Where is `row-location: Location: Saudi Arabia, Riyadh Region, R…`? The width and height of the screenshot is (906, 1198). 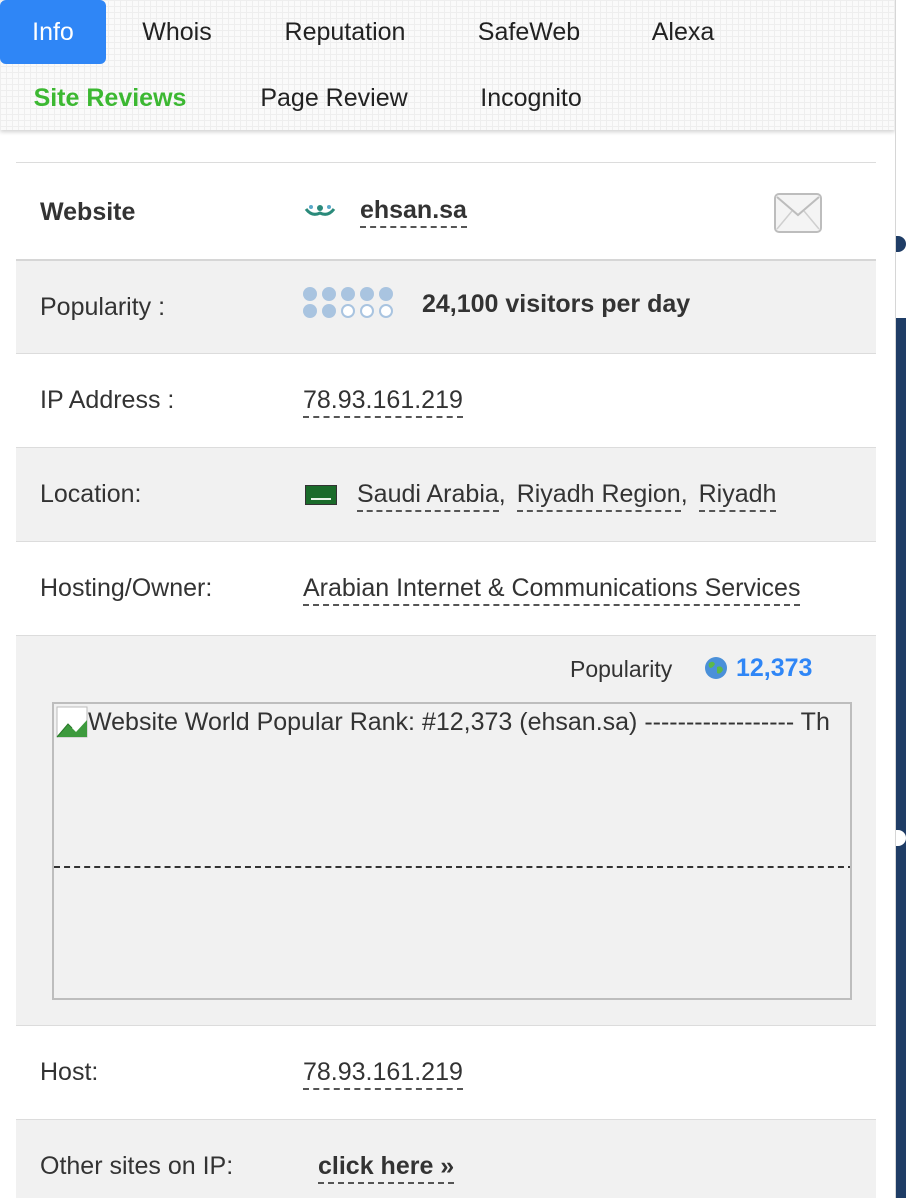
row-location: Location: Saudi Arabia, Riyadh Region, R… is located at coordinates (446, 494).